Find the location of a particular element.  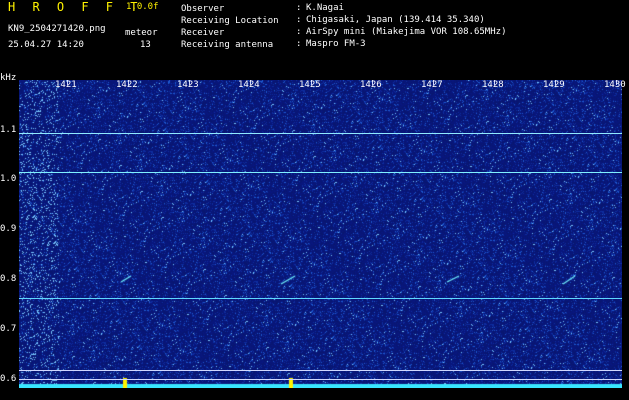

capture-datetime: 25.04.27 14:20 is located at coordinates (46, 45).